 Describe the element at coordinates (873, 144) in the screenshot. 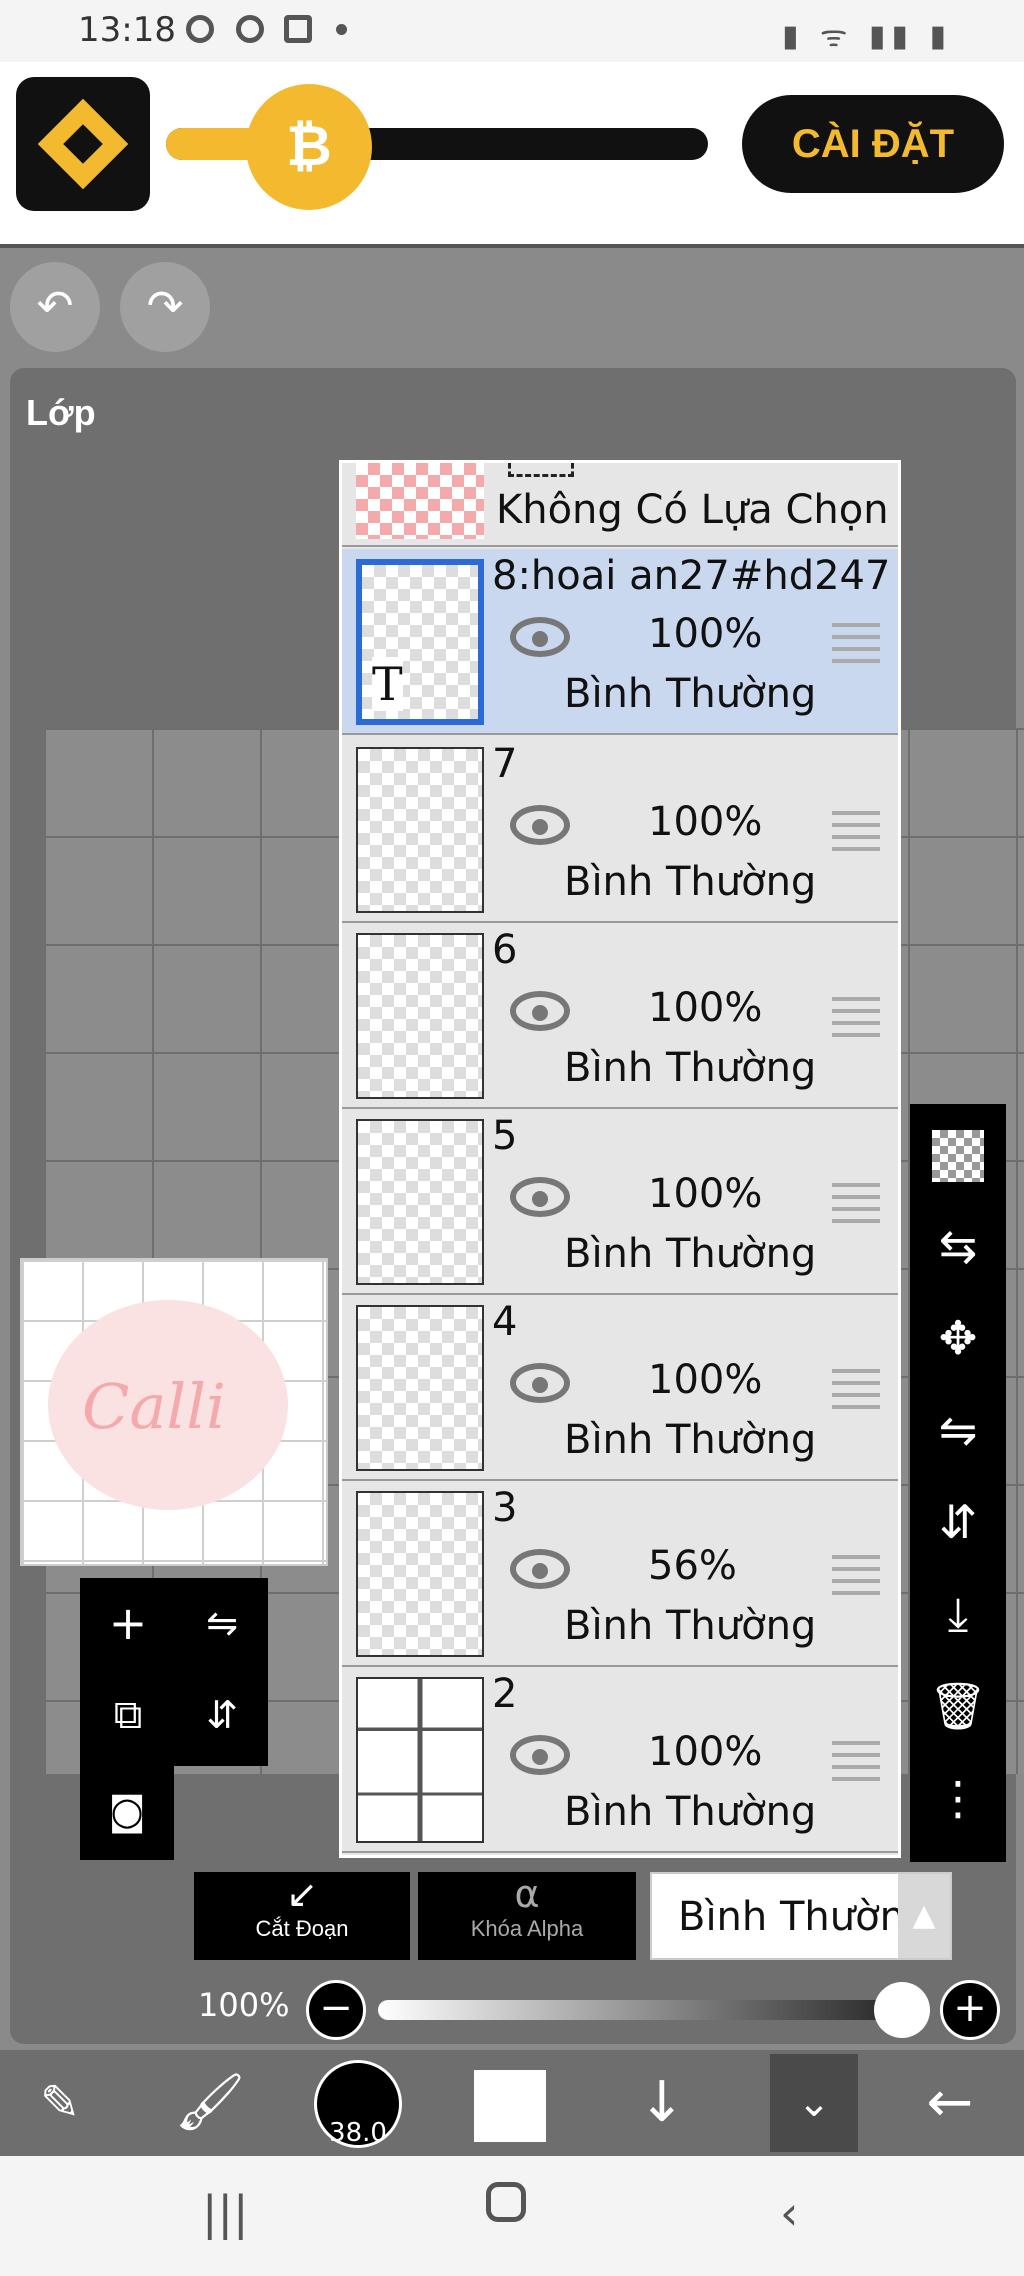

I see `install-button: CÀI ĐẶT` at that location.